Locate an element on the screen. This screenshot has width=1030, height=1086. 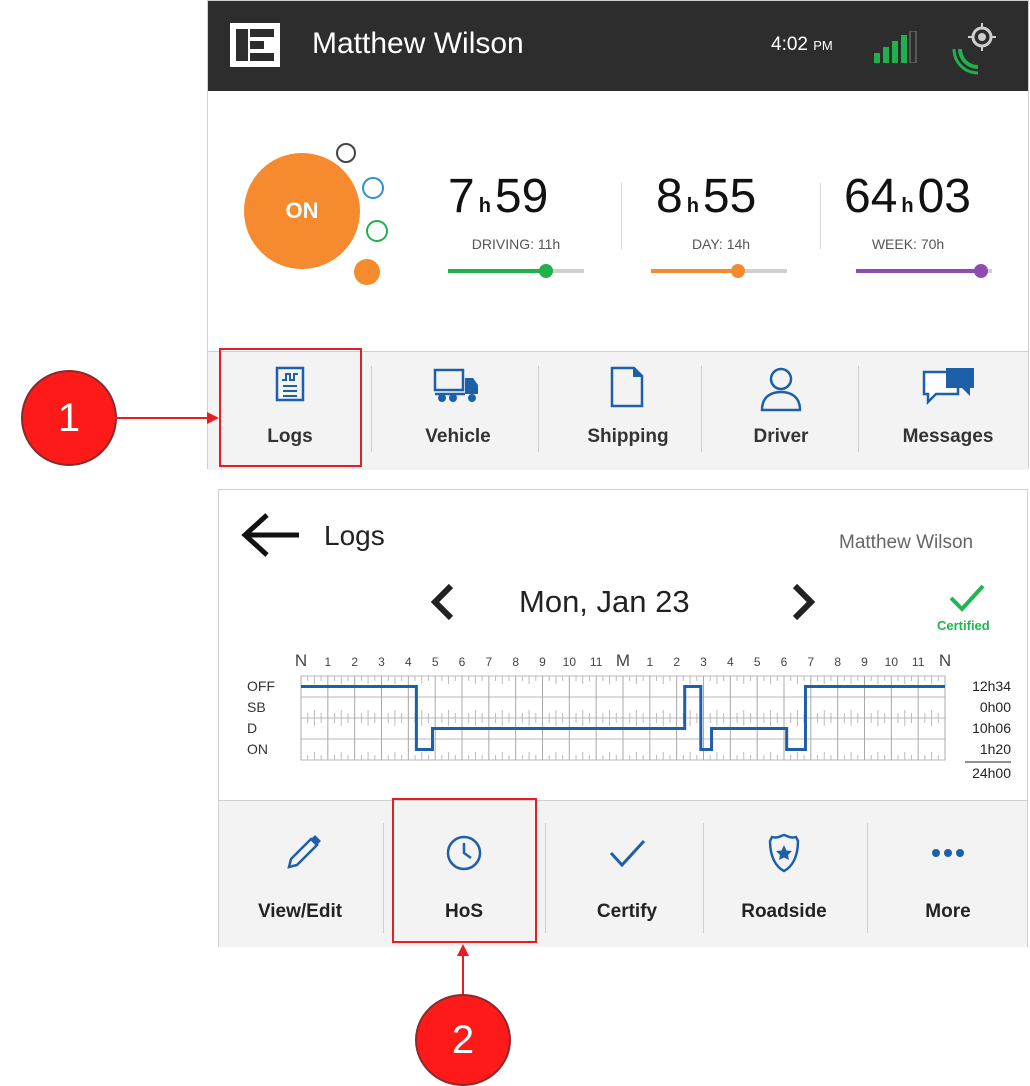
nav-vehicle-button: Vehicle is located at coordinates (458, 411).